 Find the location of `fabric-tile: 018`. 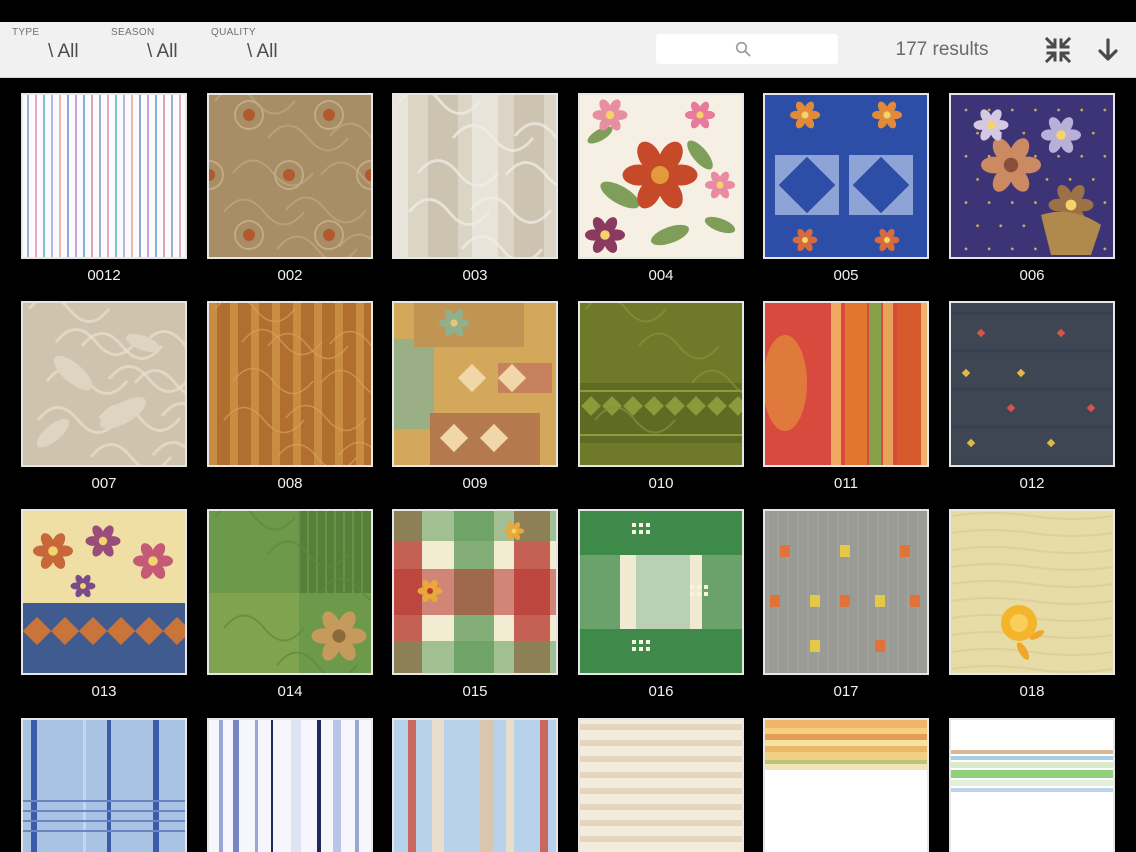

fabric-tile: 018 is located at coordinates (1032, 604).